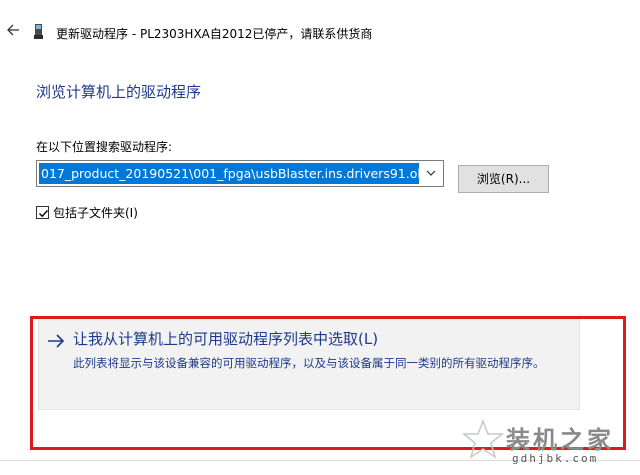  What do you see at coordinates (555, 458) in the screenshot?
I see `watermark-url: gdhjbk.com` at bounding box center [555, 458].